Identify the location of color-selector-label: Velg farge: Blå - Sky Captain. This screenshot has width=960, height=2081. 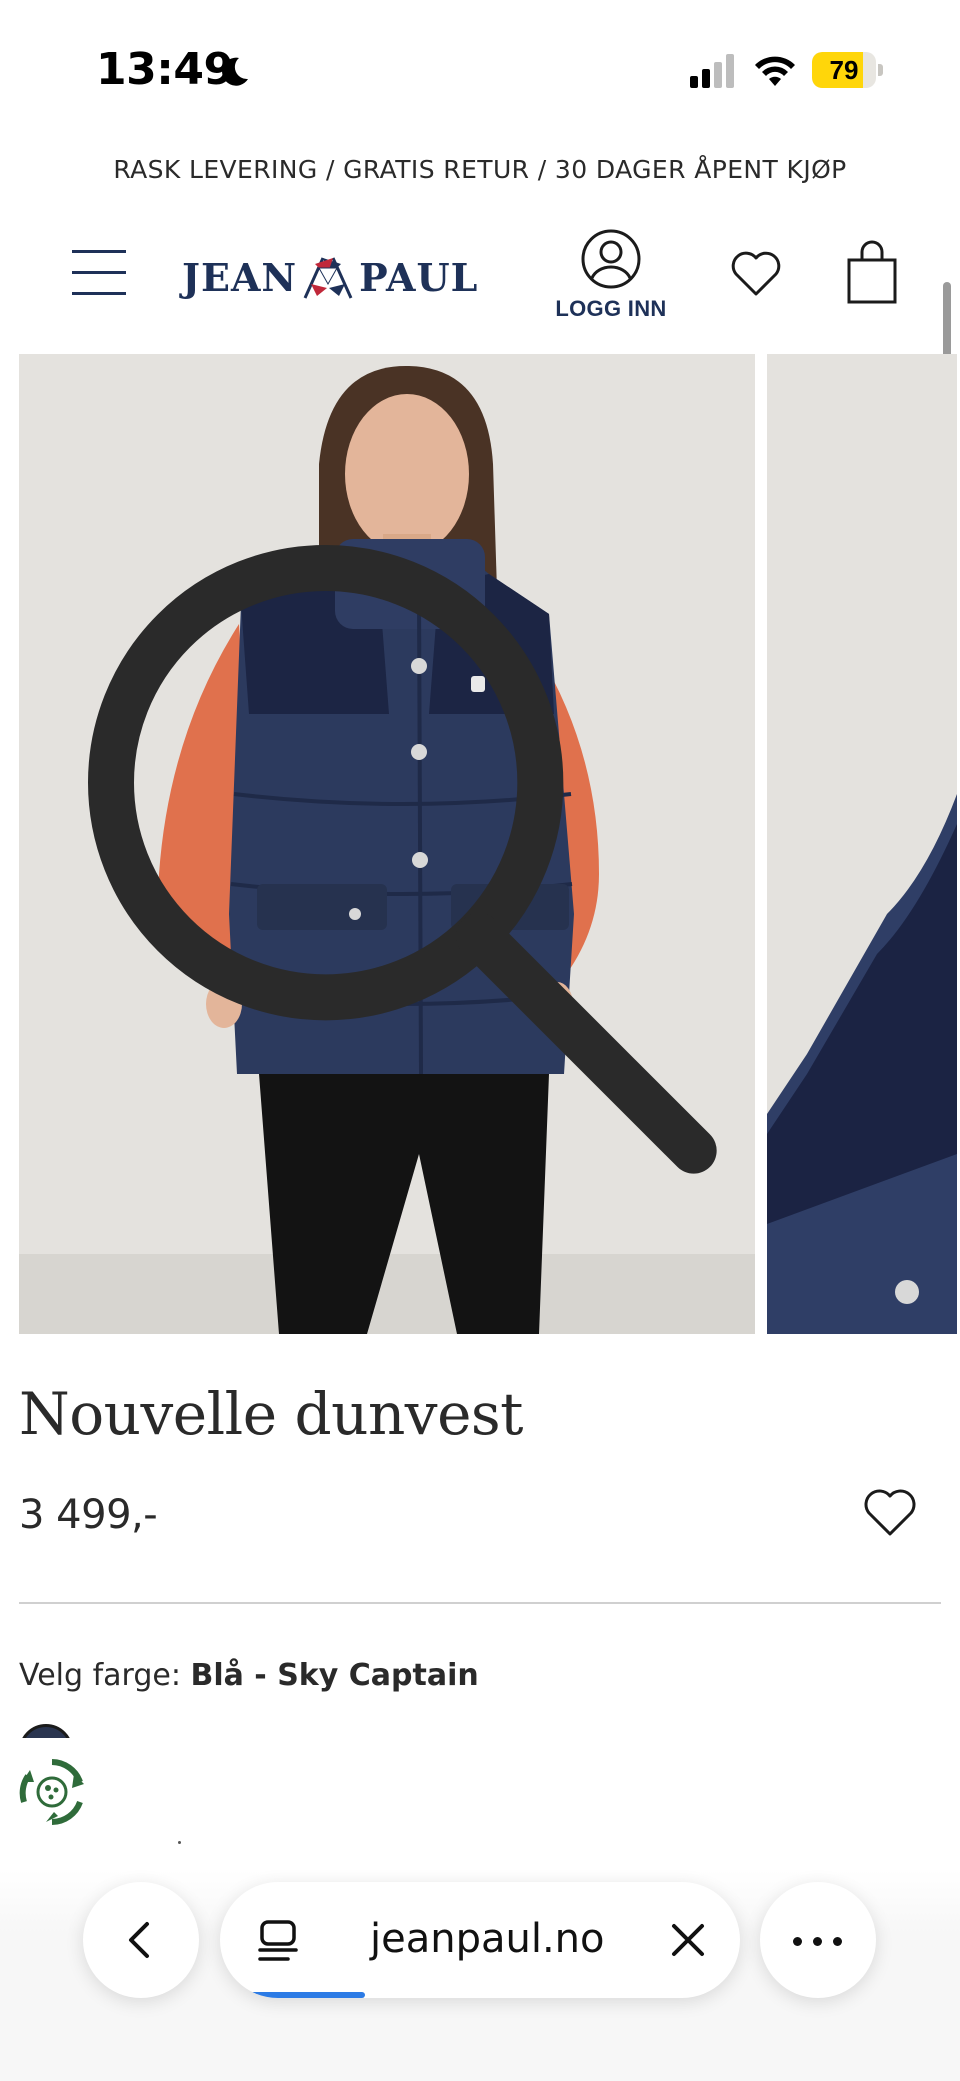
(249, 1675).